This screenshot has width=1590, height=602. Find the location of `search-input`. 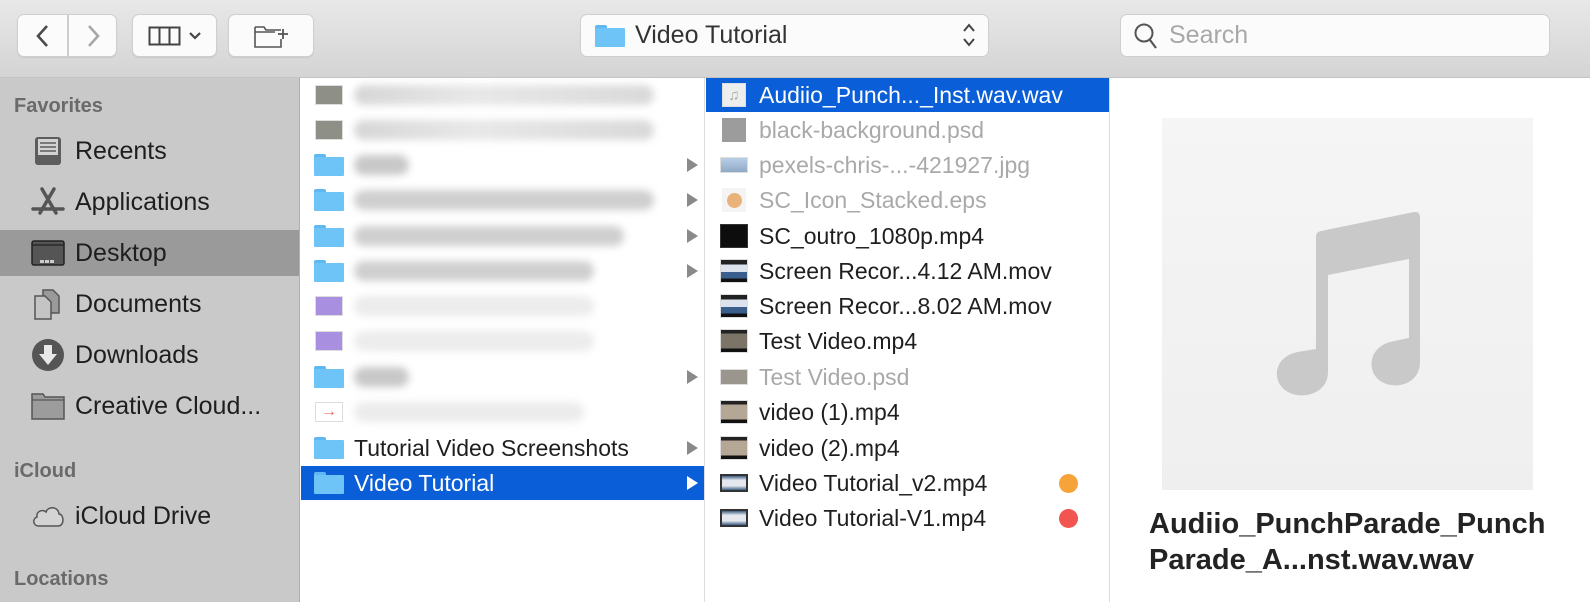

search-input is located at coordinates (1349, 35).